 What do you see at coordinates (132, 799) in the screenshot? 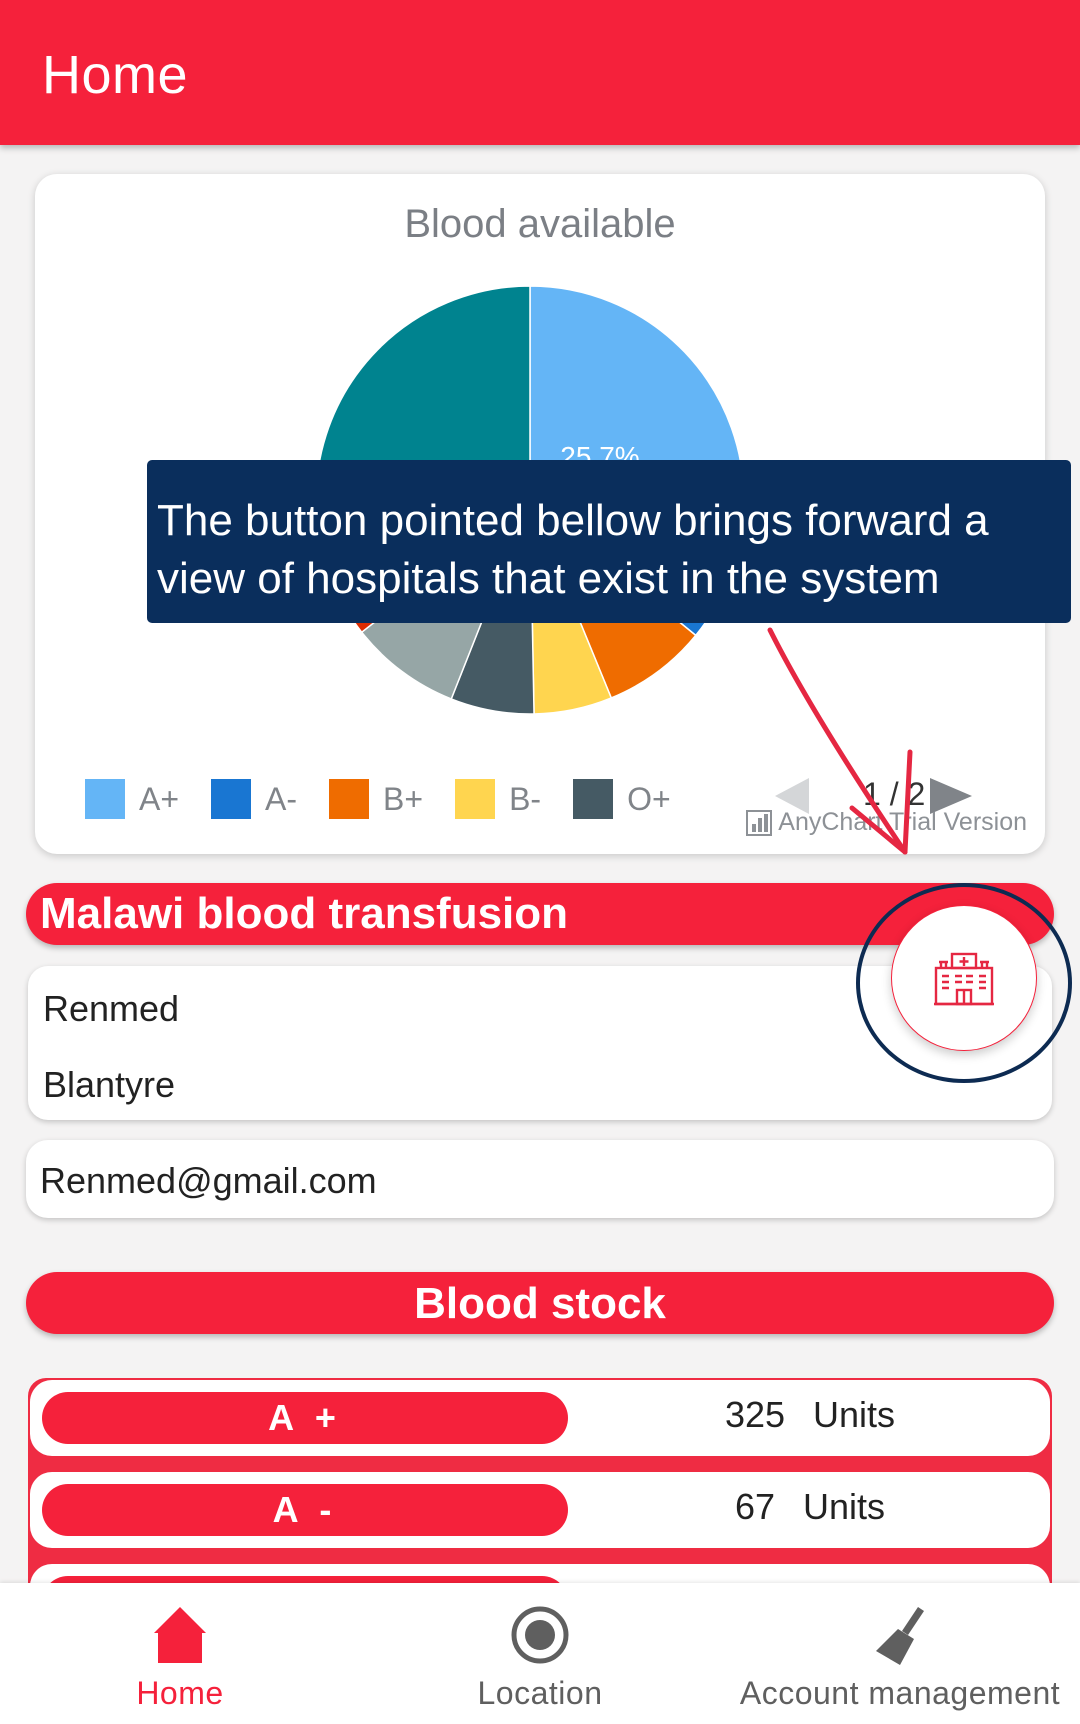
I see `legend-item-a-pos: A+` at bounding box center [132, 799].